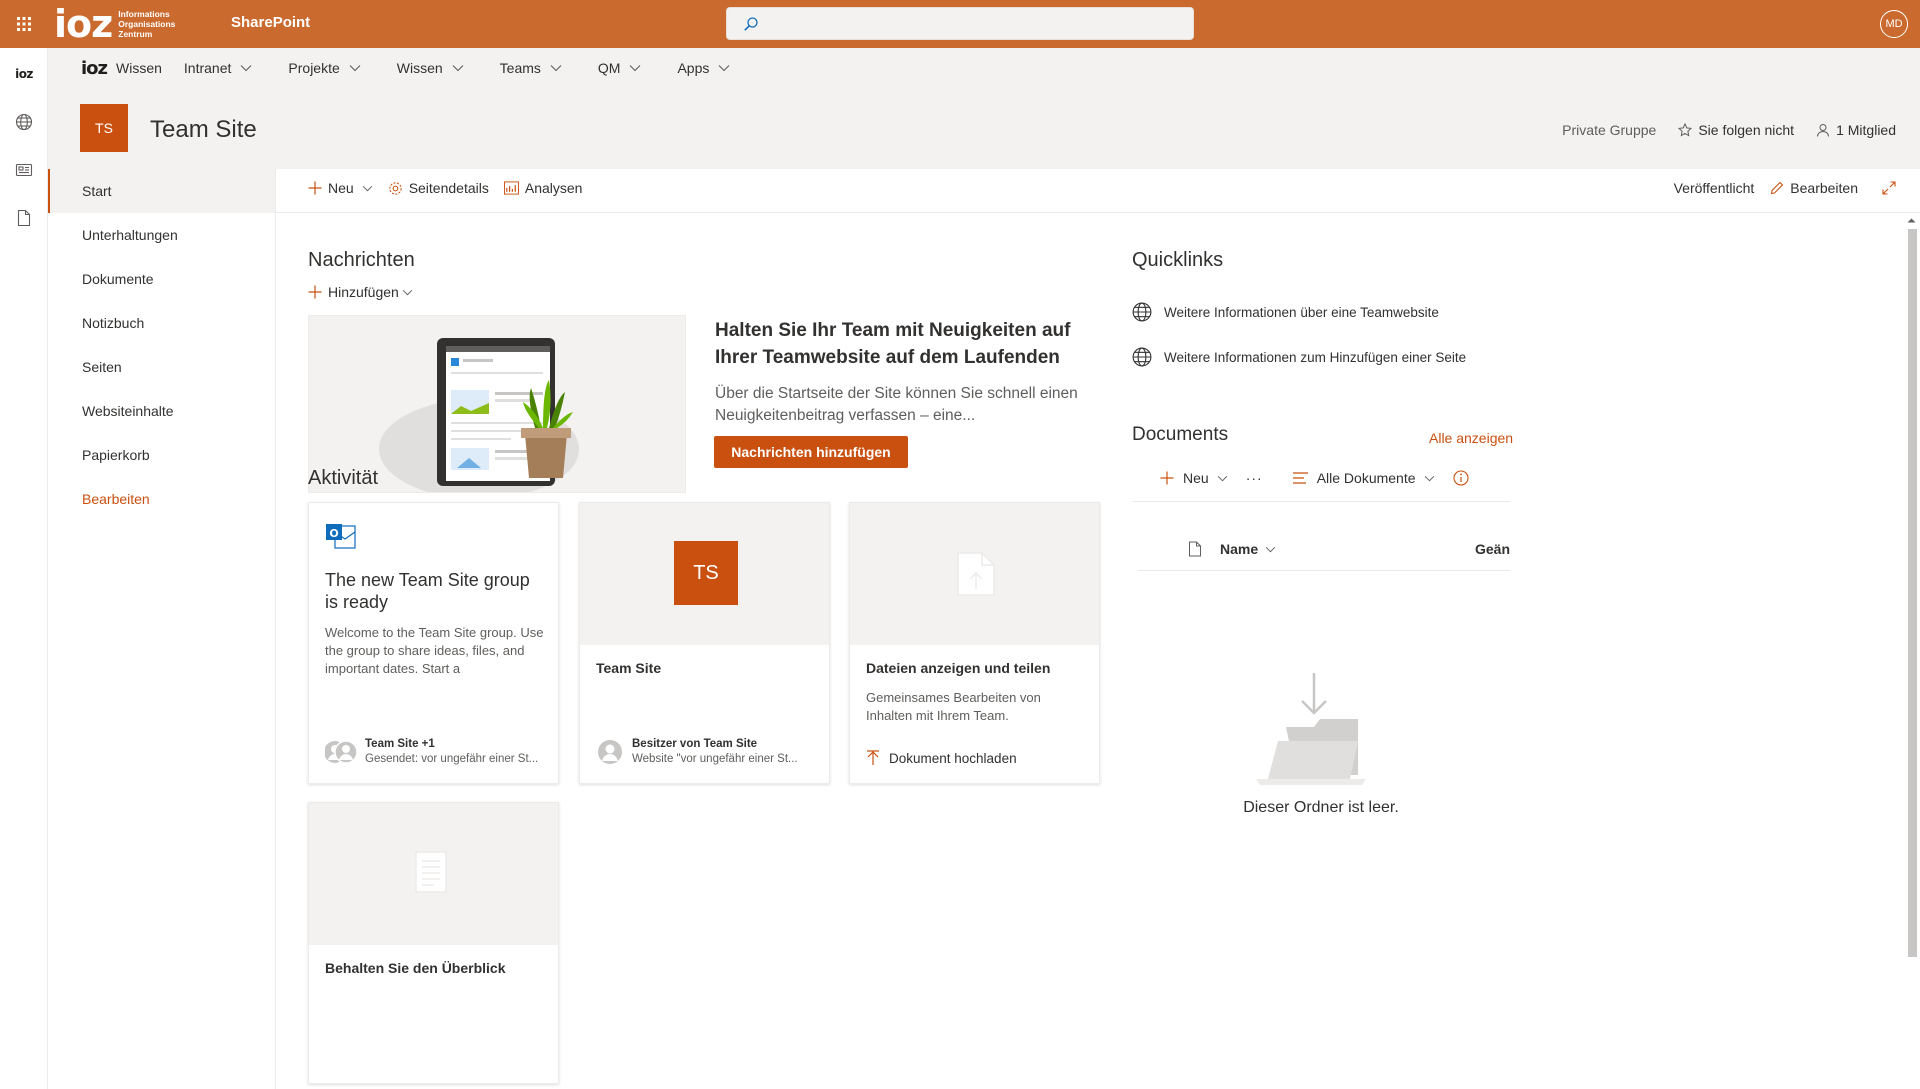 The height and width of the screenshot is (1089, 1920). Describe the element at coordinates (1194, 478) in the screenshot. I see `documents-new-button: Neu` at that location.